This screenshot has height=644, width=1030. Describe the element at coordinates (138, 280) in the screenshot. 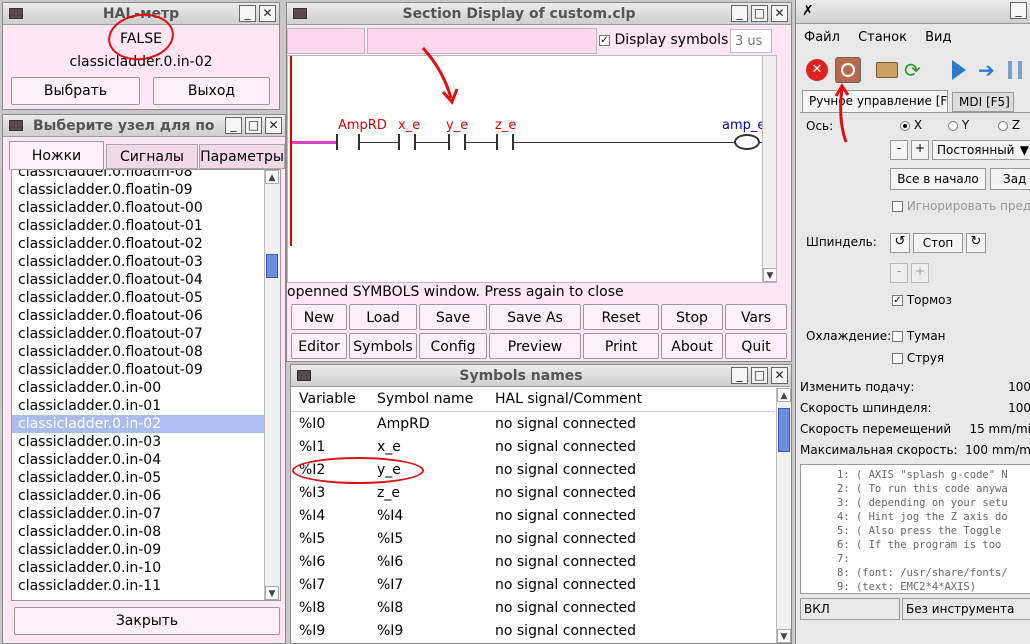

I see `list-item: classicladder.0.floatout-04` at that location.